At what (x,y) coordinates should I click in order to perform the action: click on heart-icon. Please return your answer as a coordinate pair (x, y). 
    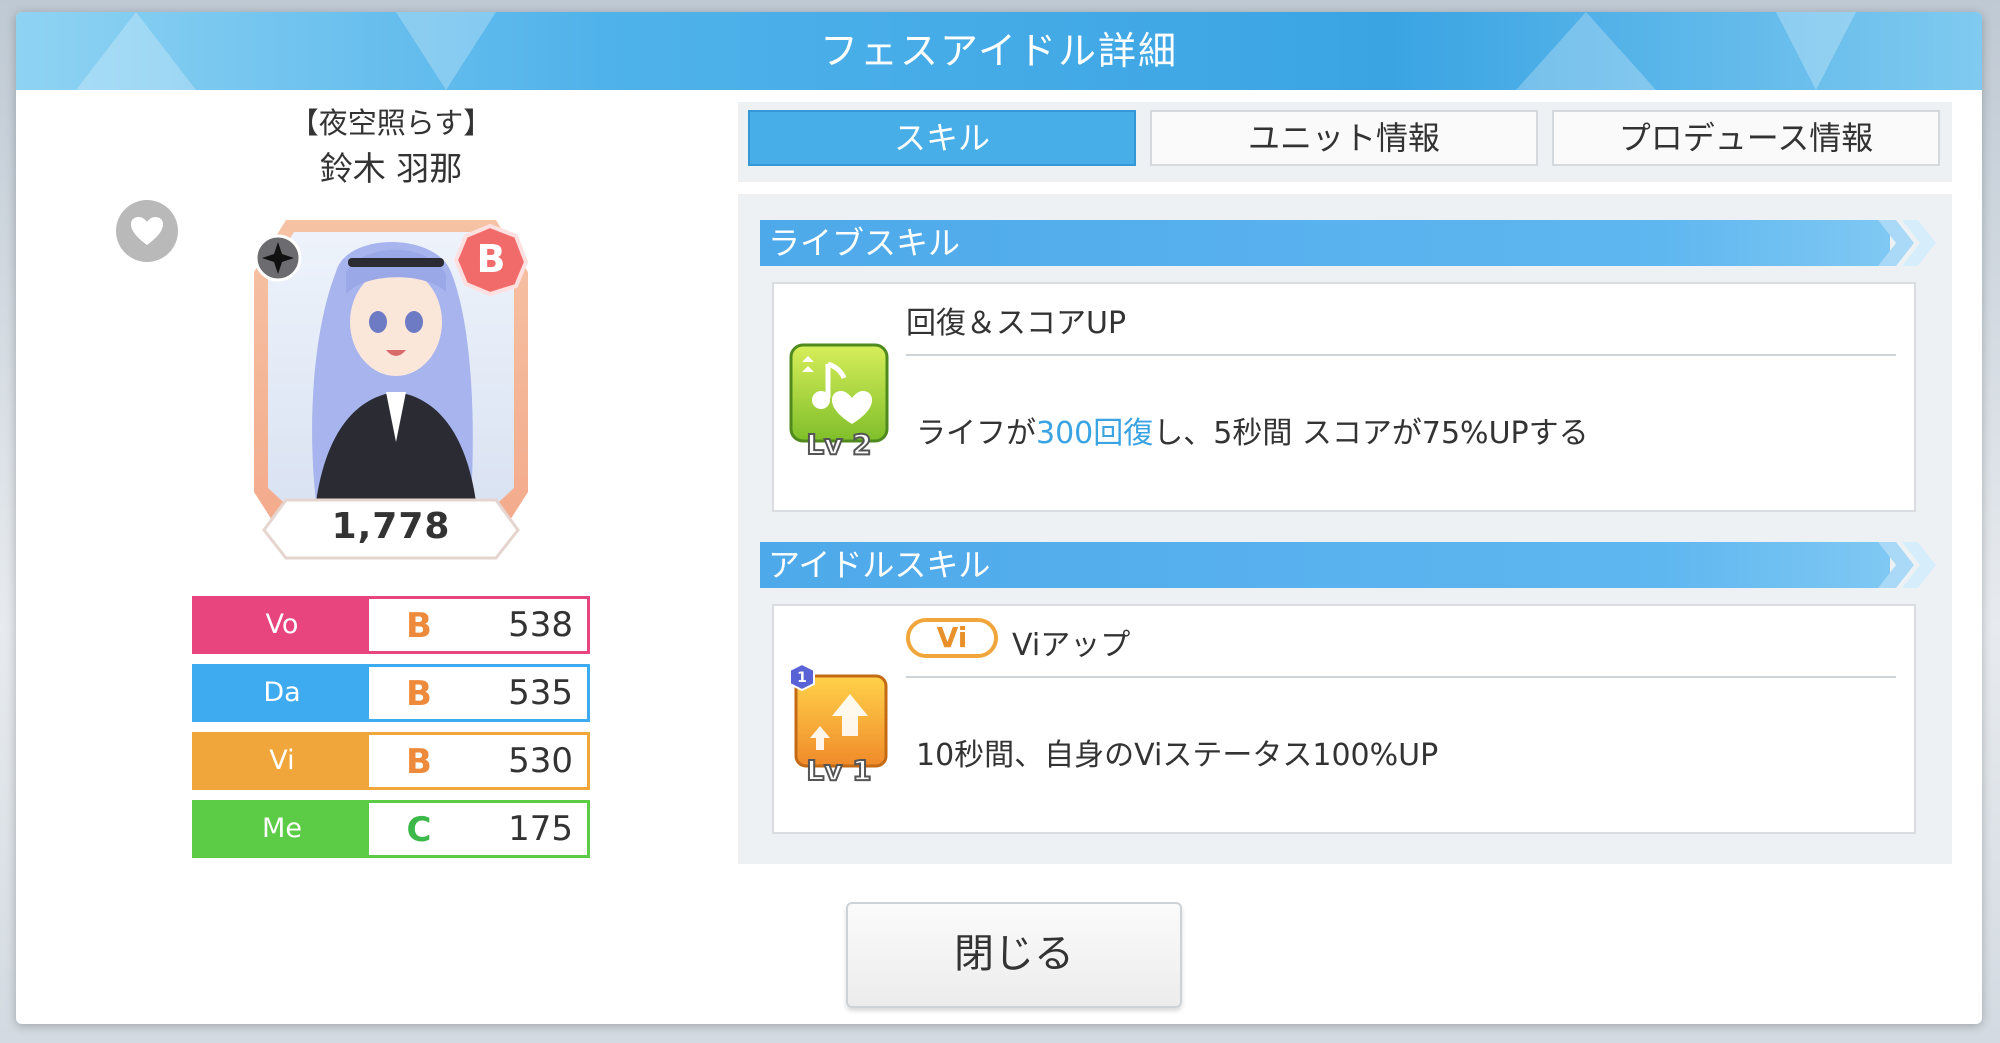
    Looking at the image, I should click on (147, 231).